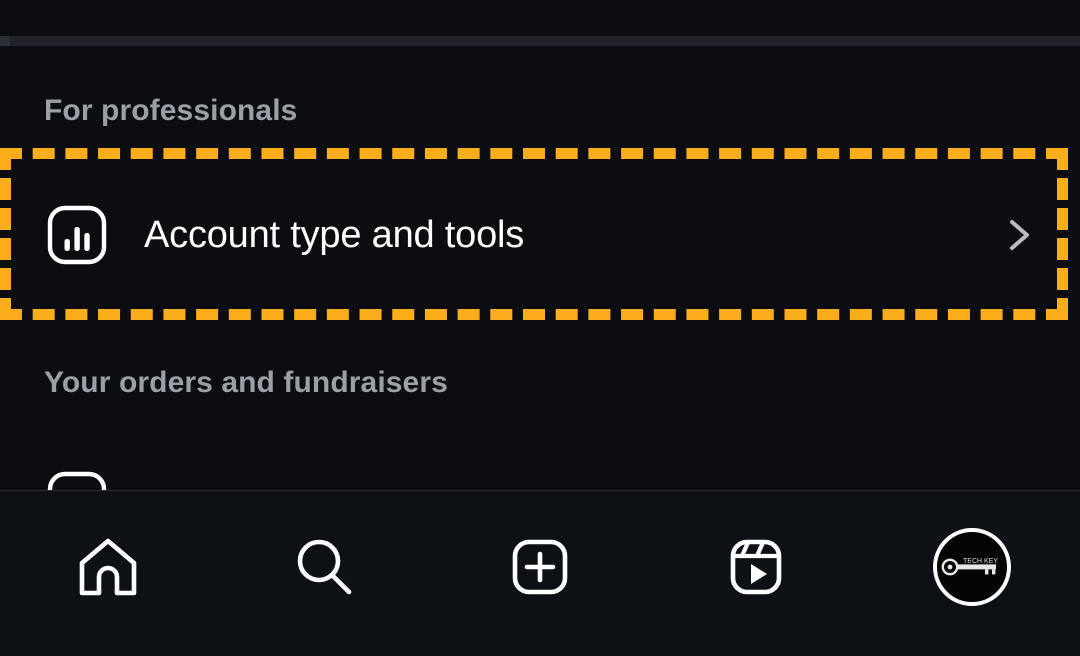  I want to click on nav-item-search, so click(324, 561).